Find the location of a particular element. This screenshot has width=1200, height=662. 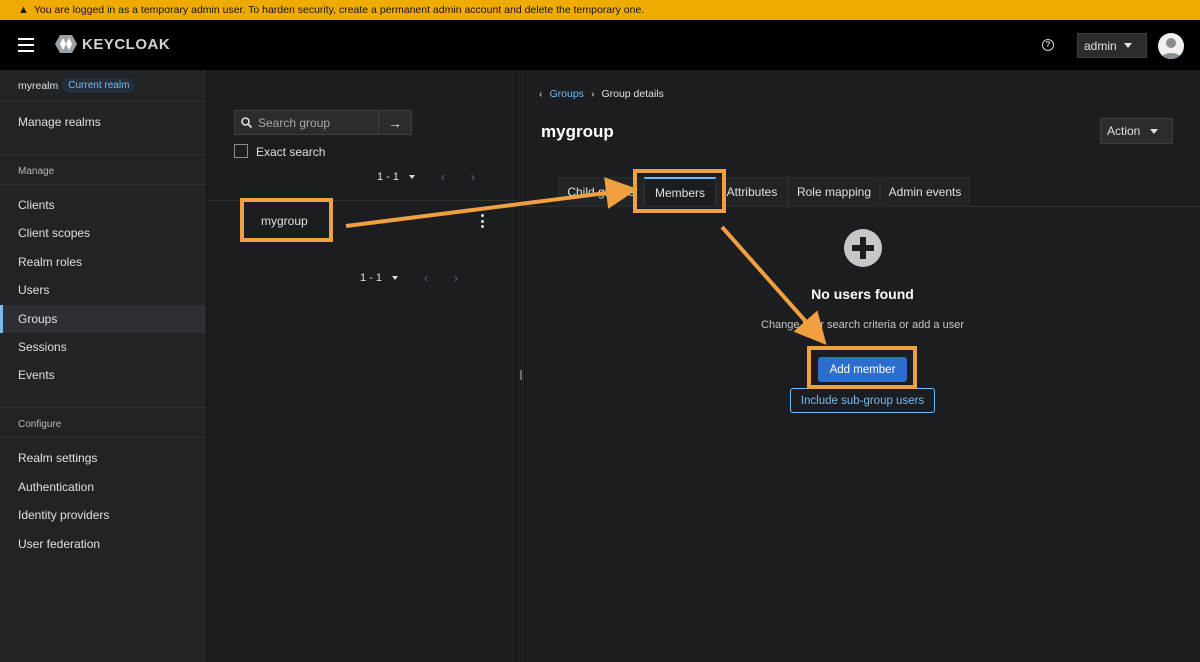

breadcrumb-groups-link: Groups is located at coordinates (567, 94).